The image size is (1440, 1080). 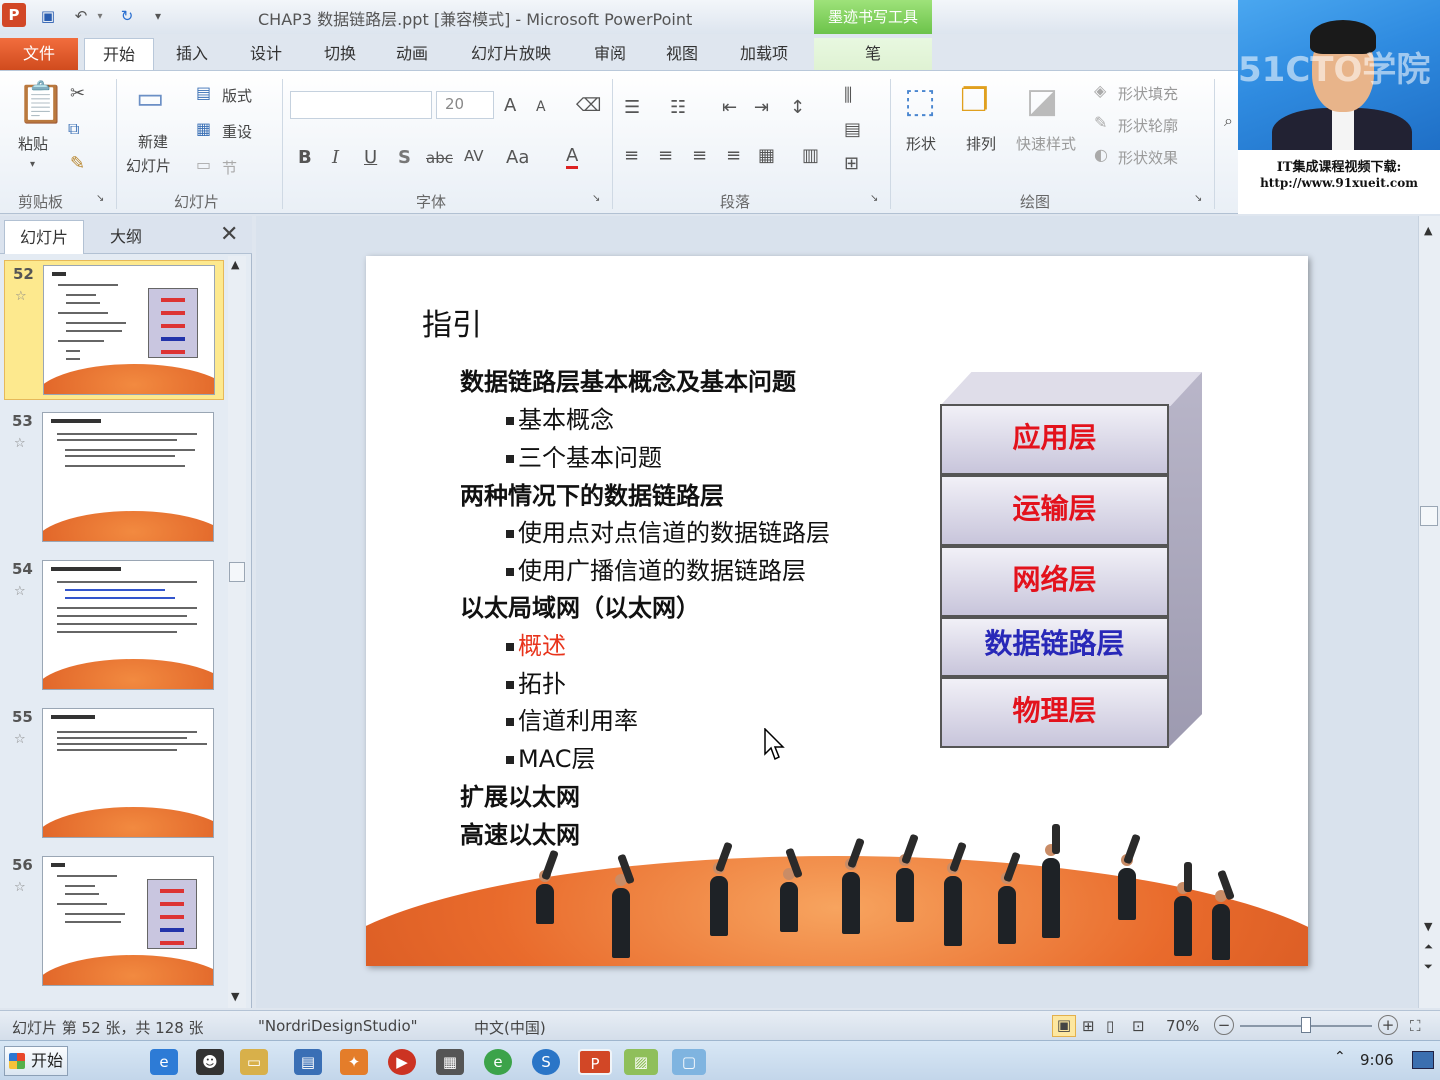 I want to click on new-slide-label-2: 幻灯片, so click(x=148, y=165).